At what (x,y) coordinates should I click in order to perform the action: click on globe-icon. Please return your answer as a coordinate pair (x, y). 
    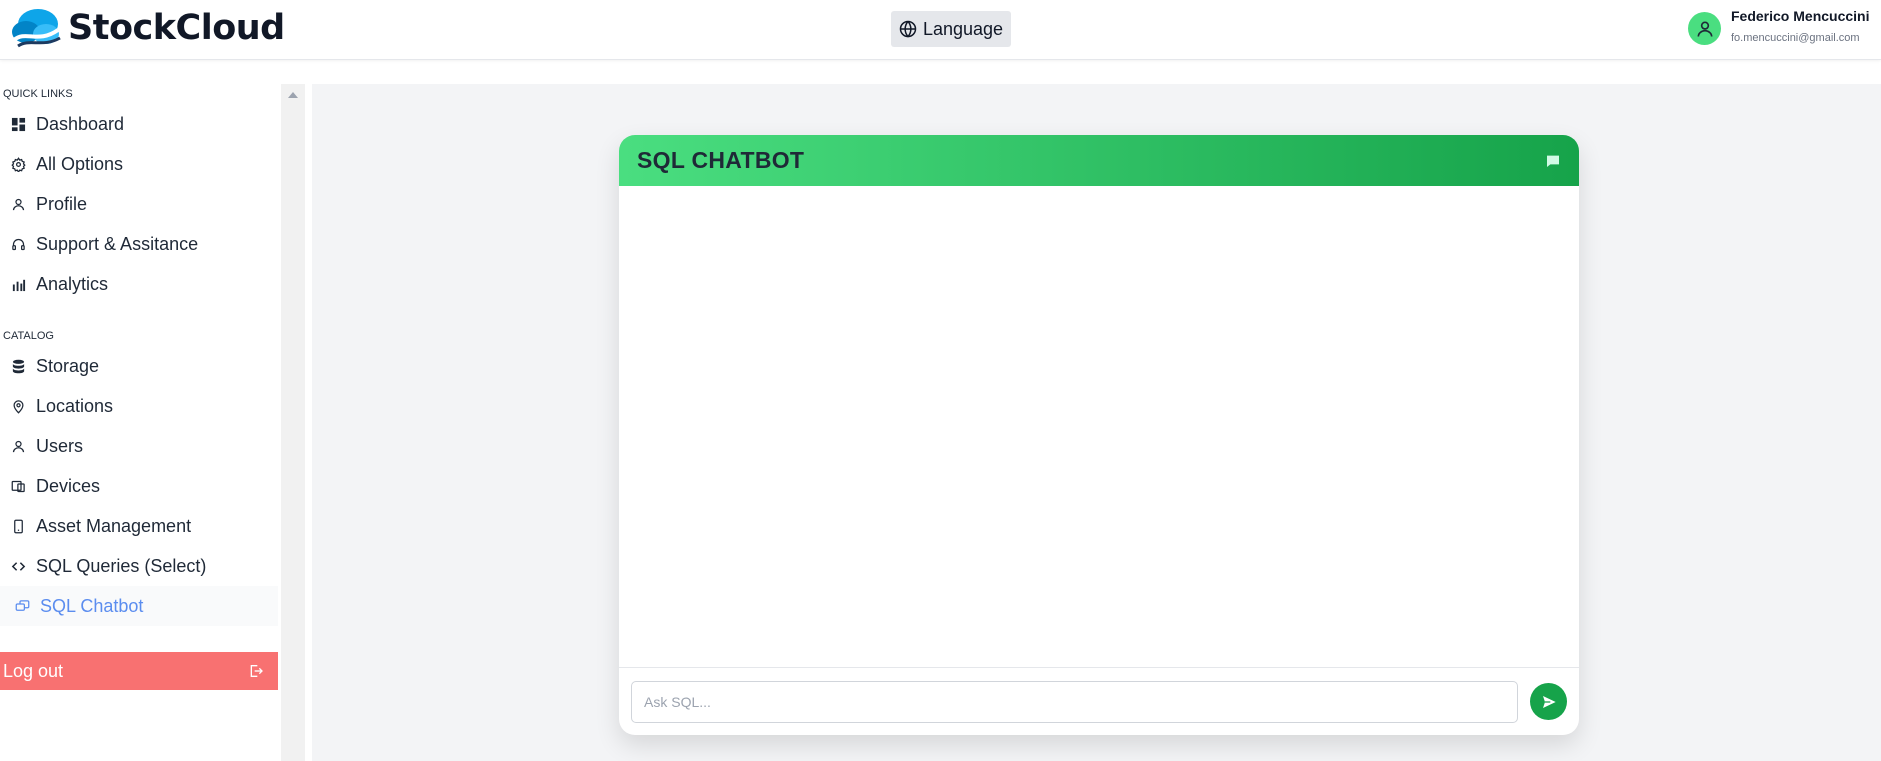
    Looking at the image, I should click on (908, 29).